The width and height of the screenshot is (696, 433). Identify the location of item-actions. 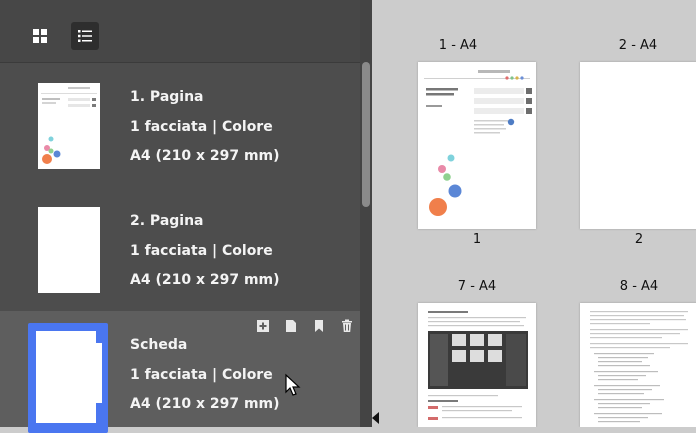
(305, 326).